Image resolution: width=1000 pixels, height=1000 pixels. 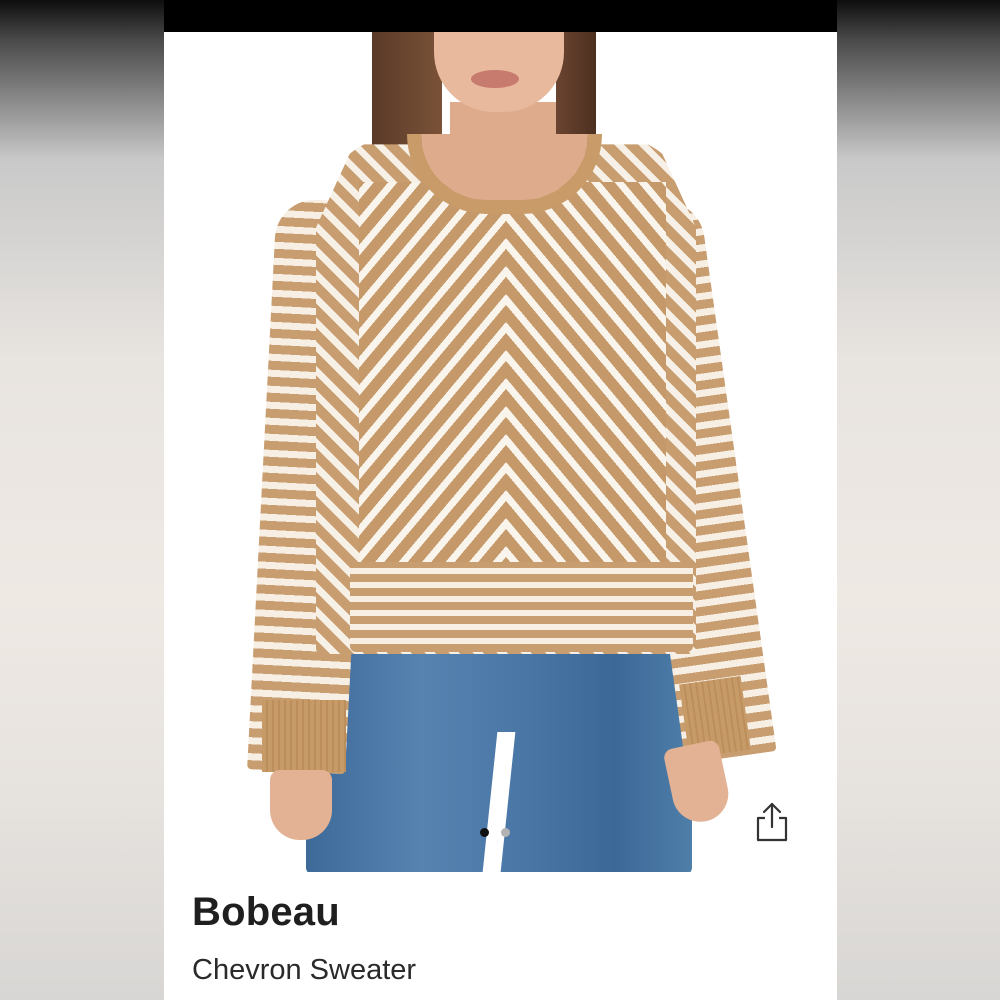 I want to click on sweater-chevron-right, so click(x=586, y=392).